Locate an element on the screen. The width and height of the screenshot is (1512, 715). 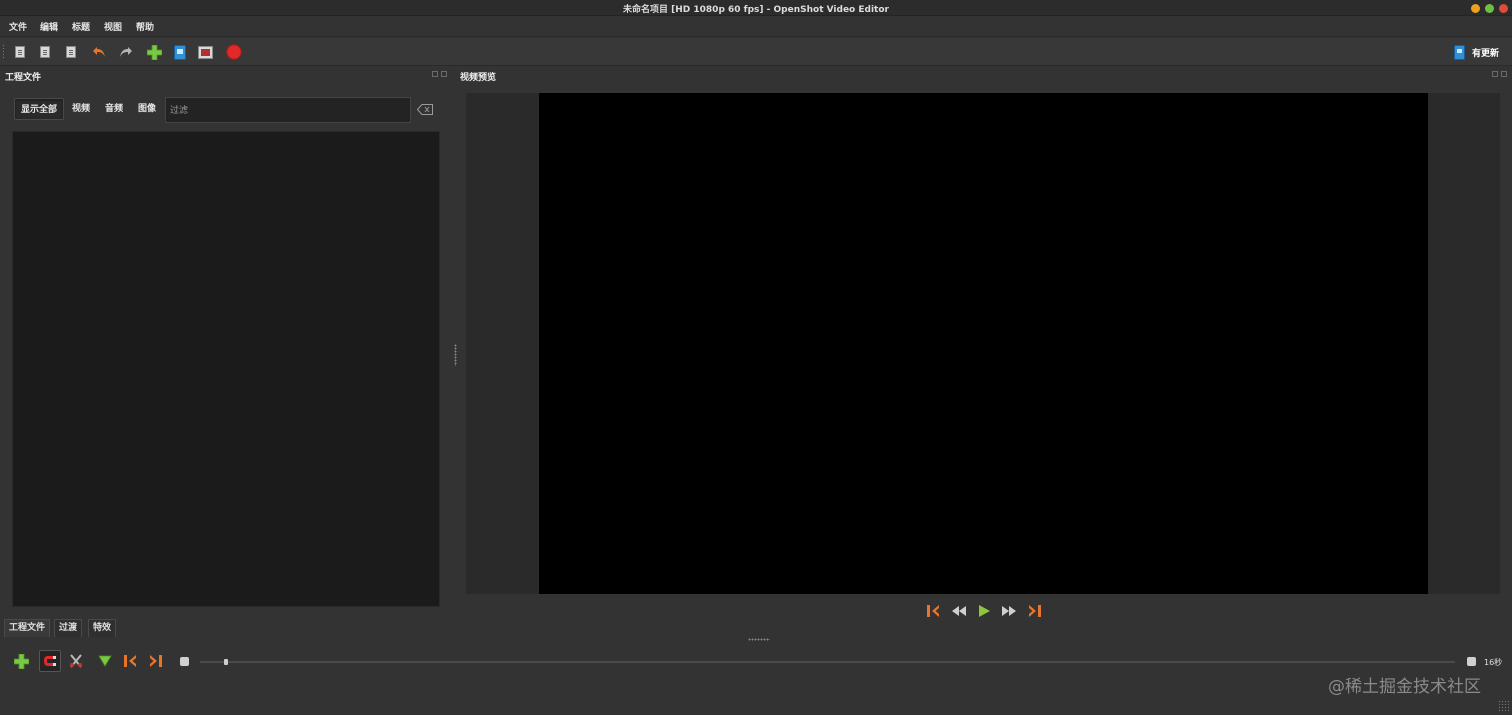
new-project-icon is located at coordinates (20, 52).